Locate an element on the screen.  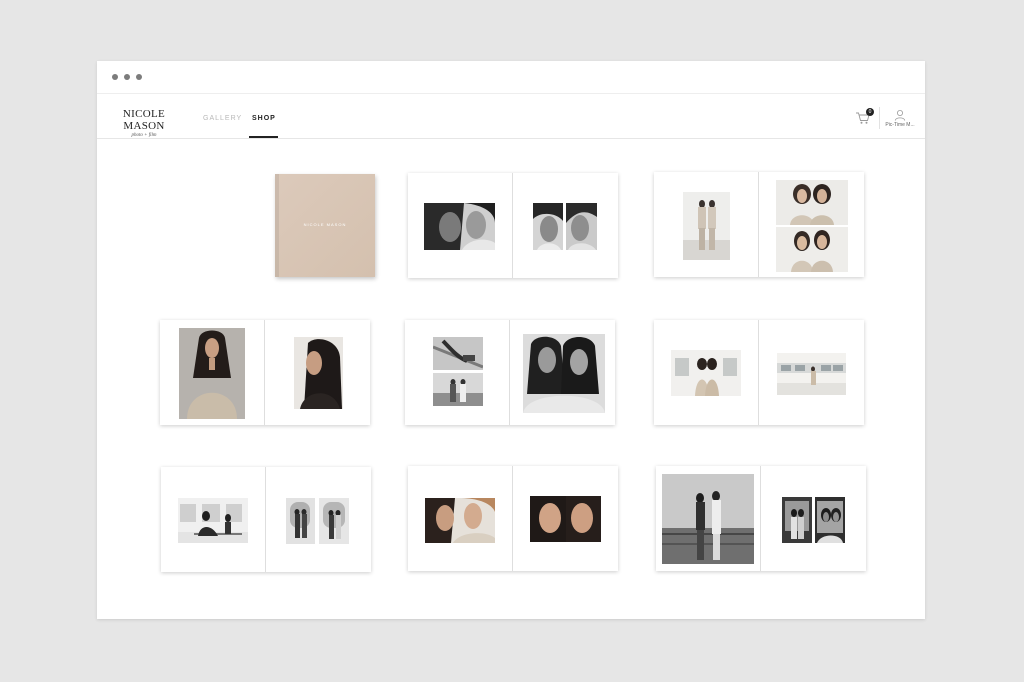
header-divider is located at coordinates (879, 118).